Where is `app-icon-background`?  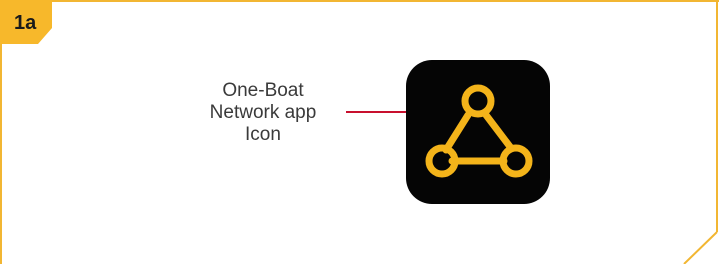 app-icon-background is located at coordinates (478, 132).